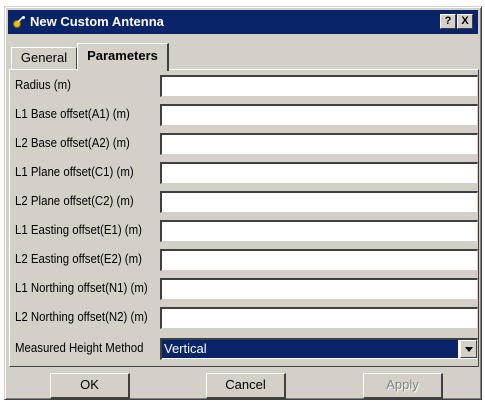  I want to click on field-label: L2 Base offset(A2) (m), so click(72, 142).